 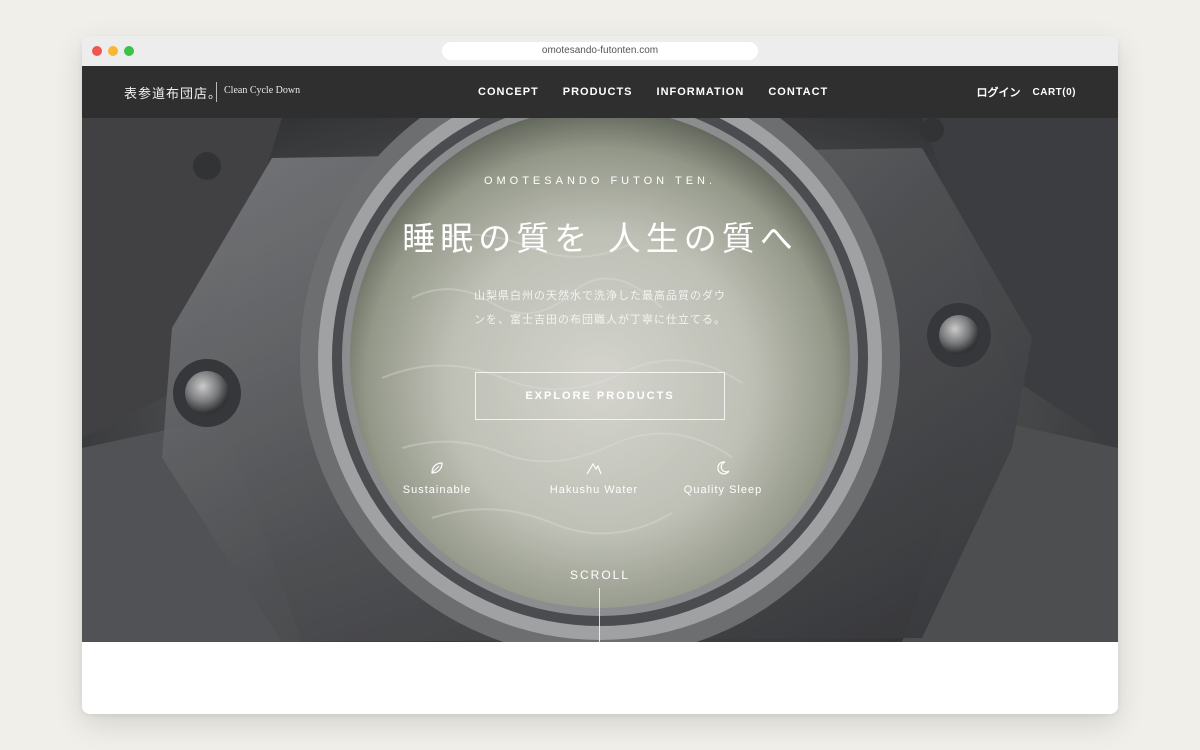 I want to click on main-menu: CONCEPT PRODUCTS INFORMATION CONTACT, so click(x=665, y=92).